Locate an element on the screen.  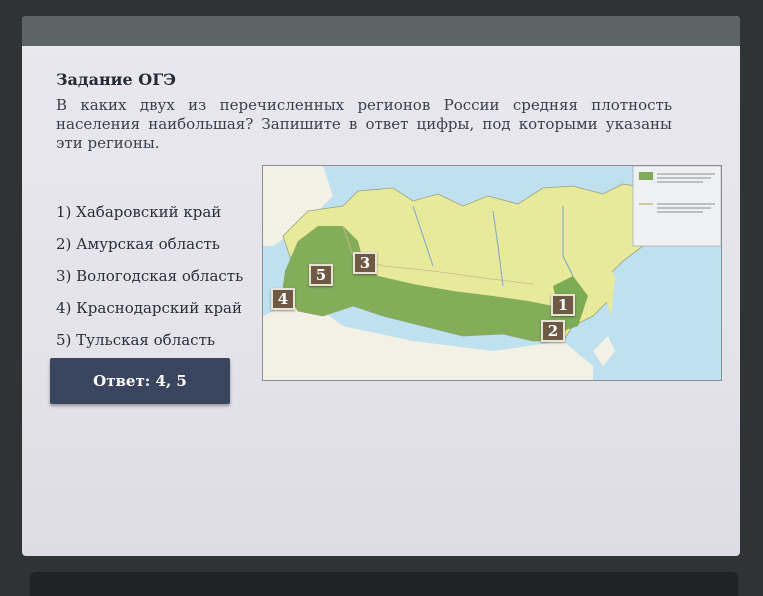
option-1: 1) Хабаровский край is located at coordinates (139, 212).